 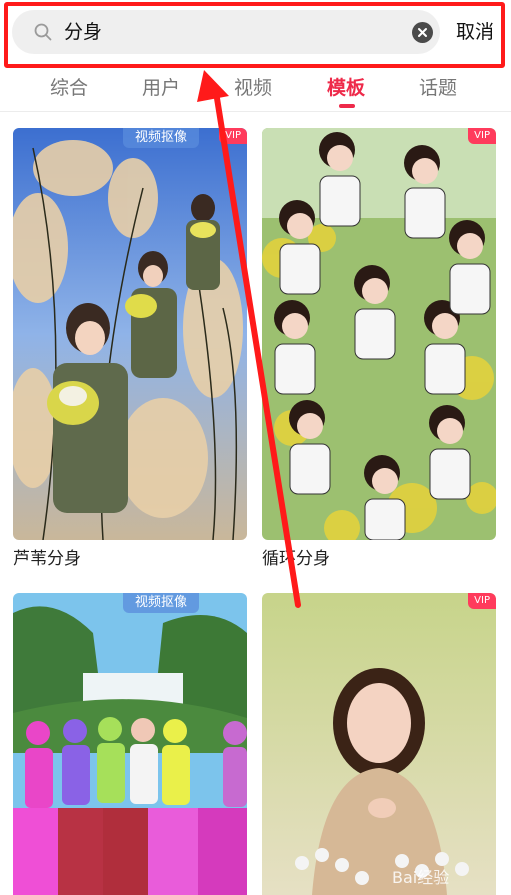 I want to click on search-header: 分身 取消, so click(x=255, y=33).